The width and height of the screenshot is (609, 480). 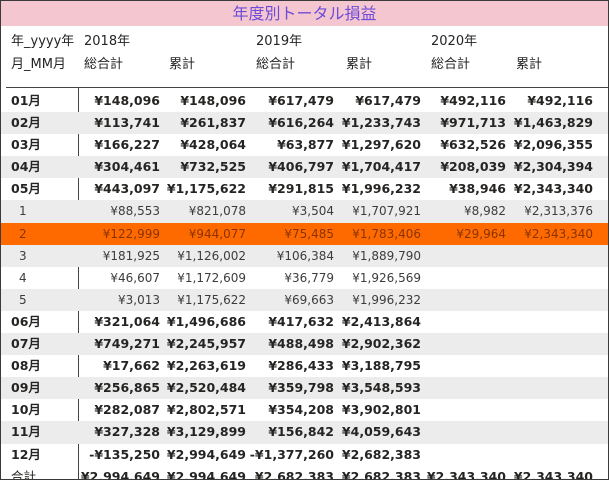 What do you see at coordinates (127, 432) in the screenshot?
I see `value-cell: ¥327,328` at bounding box center [127, 432].